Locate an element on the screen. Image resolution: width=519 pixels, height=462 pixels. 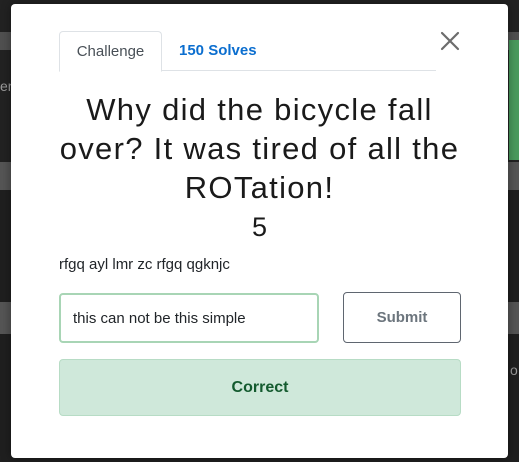
close-button is located at coordinates (450, 41).